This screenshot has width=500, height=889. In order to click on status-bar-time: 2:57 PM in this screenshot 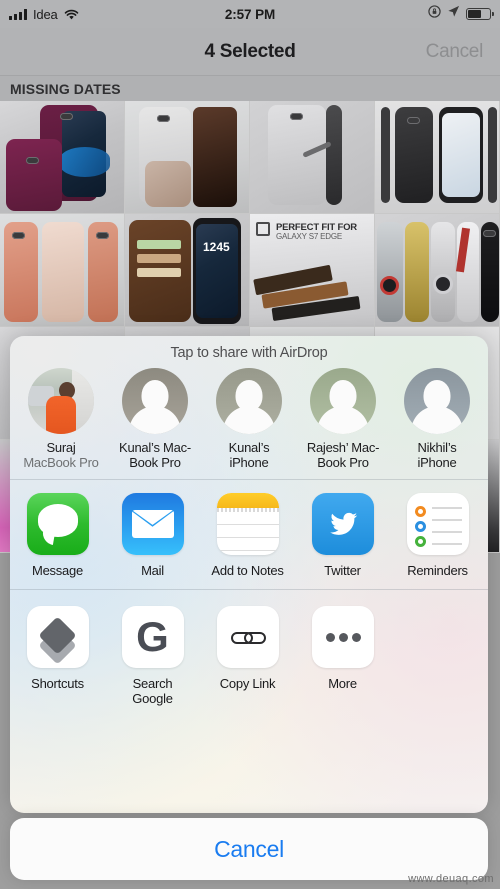, I will do `click(250, 14)`.